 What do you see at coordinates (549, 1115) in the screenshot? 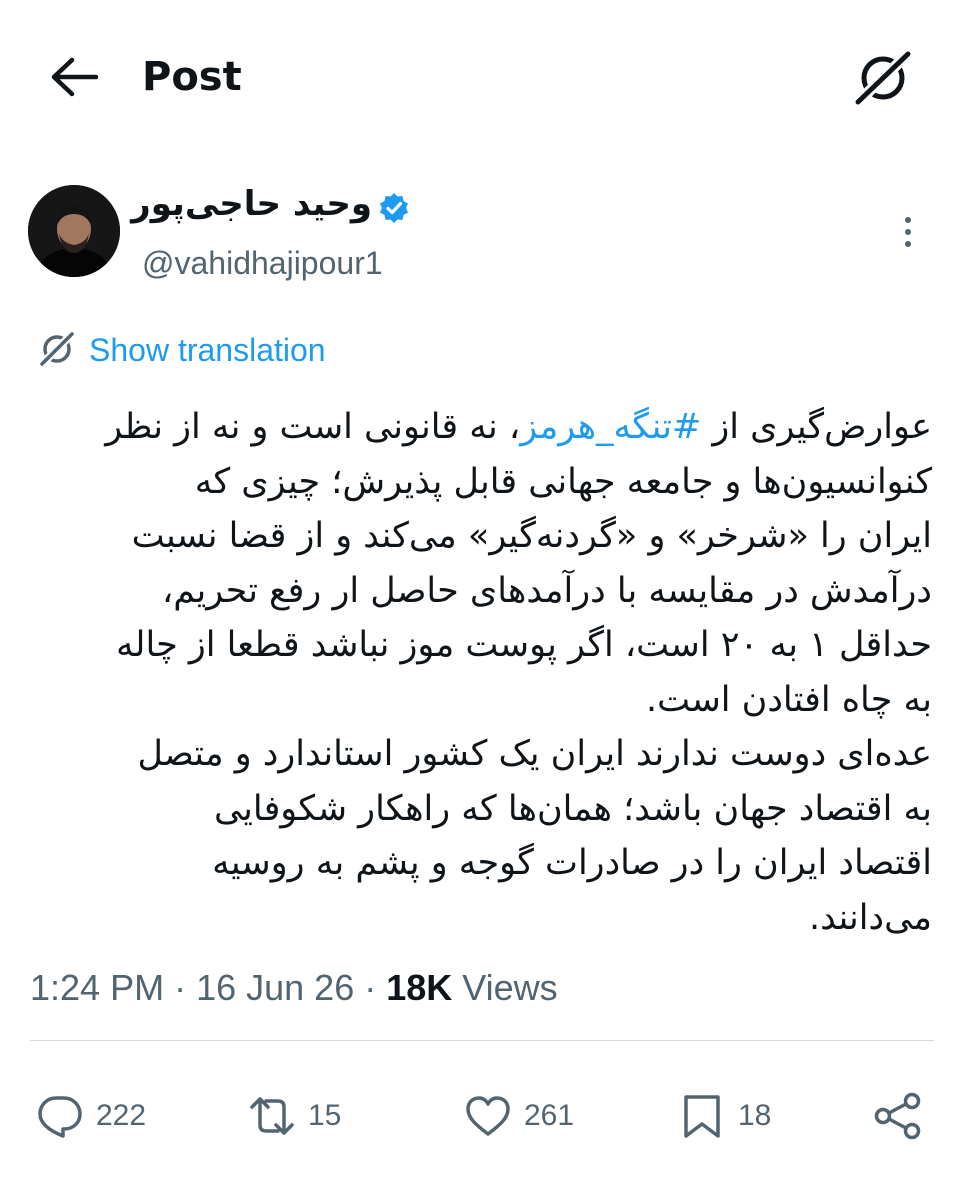
I see `like-count: 261` at bounding box center [549, 1115].